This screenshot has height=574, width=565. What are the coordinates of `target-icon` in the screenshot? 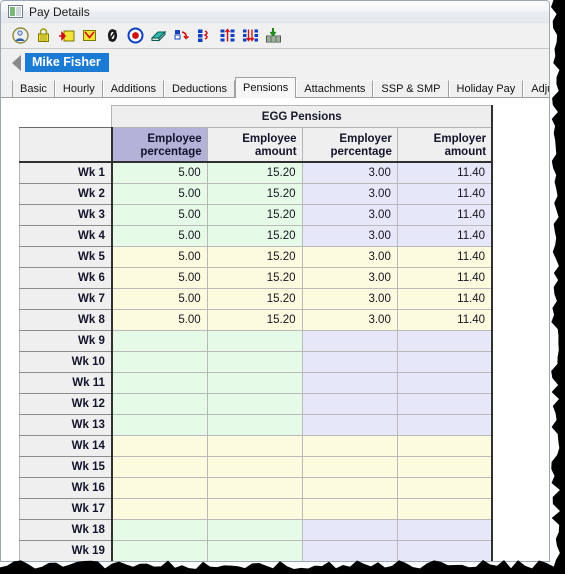 It's located at (135, 36).